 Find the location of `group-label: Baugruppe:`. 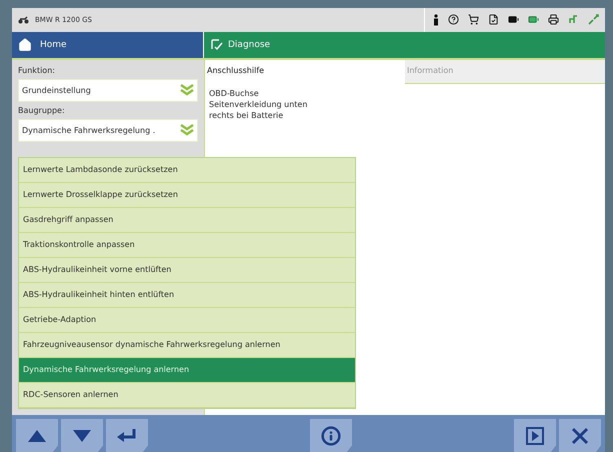

group-label: Baugruppe: is located at coordinates (42, 110).